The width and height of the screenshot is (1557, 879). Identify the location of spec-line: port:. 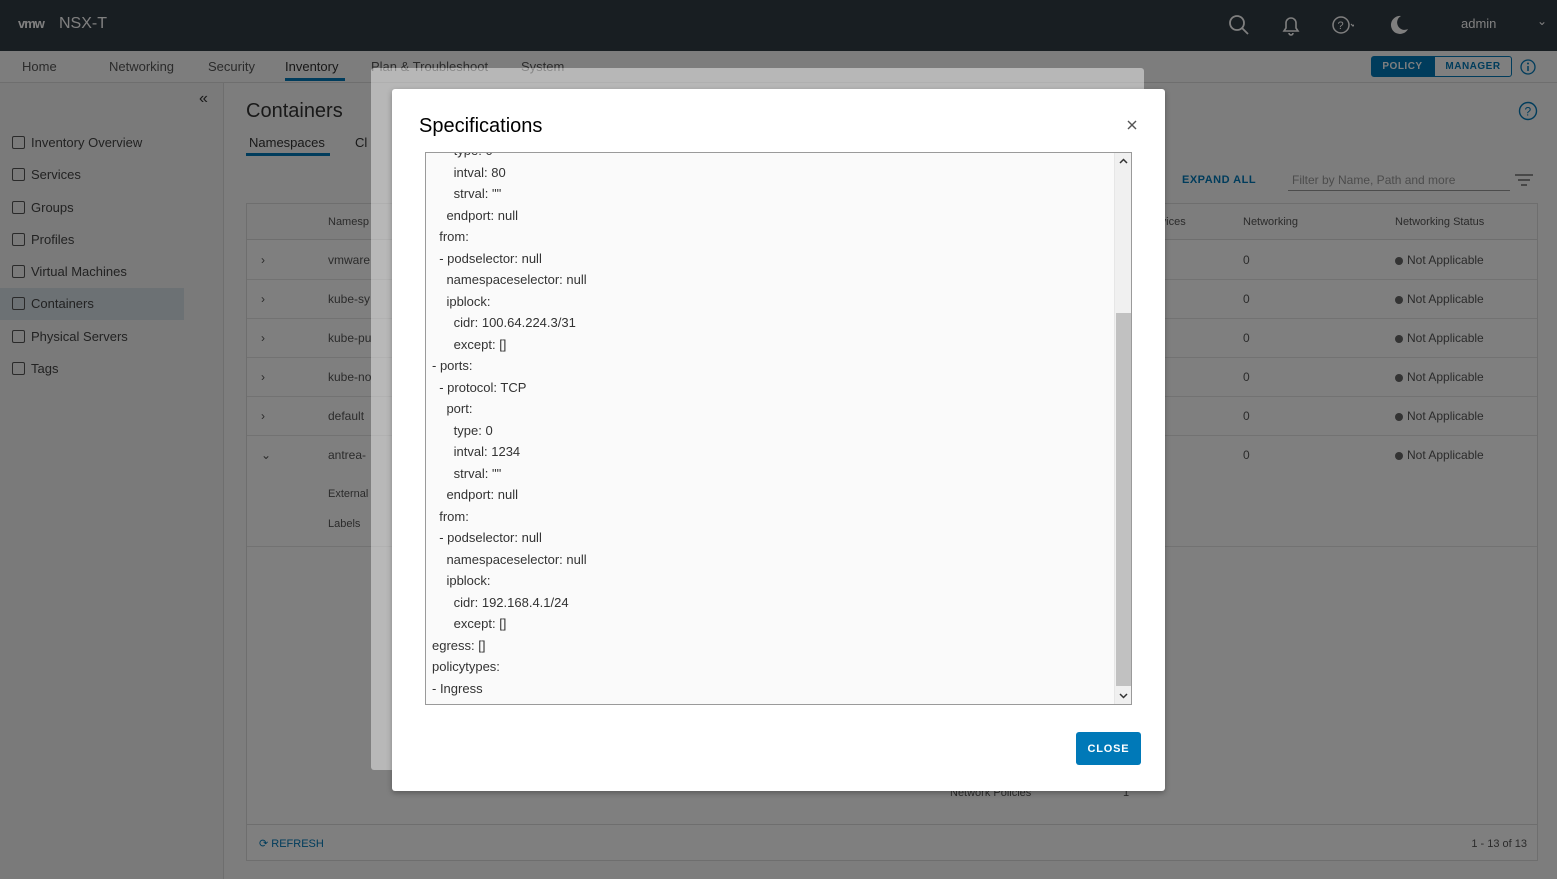
(452, 408).